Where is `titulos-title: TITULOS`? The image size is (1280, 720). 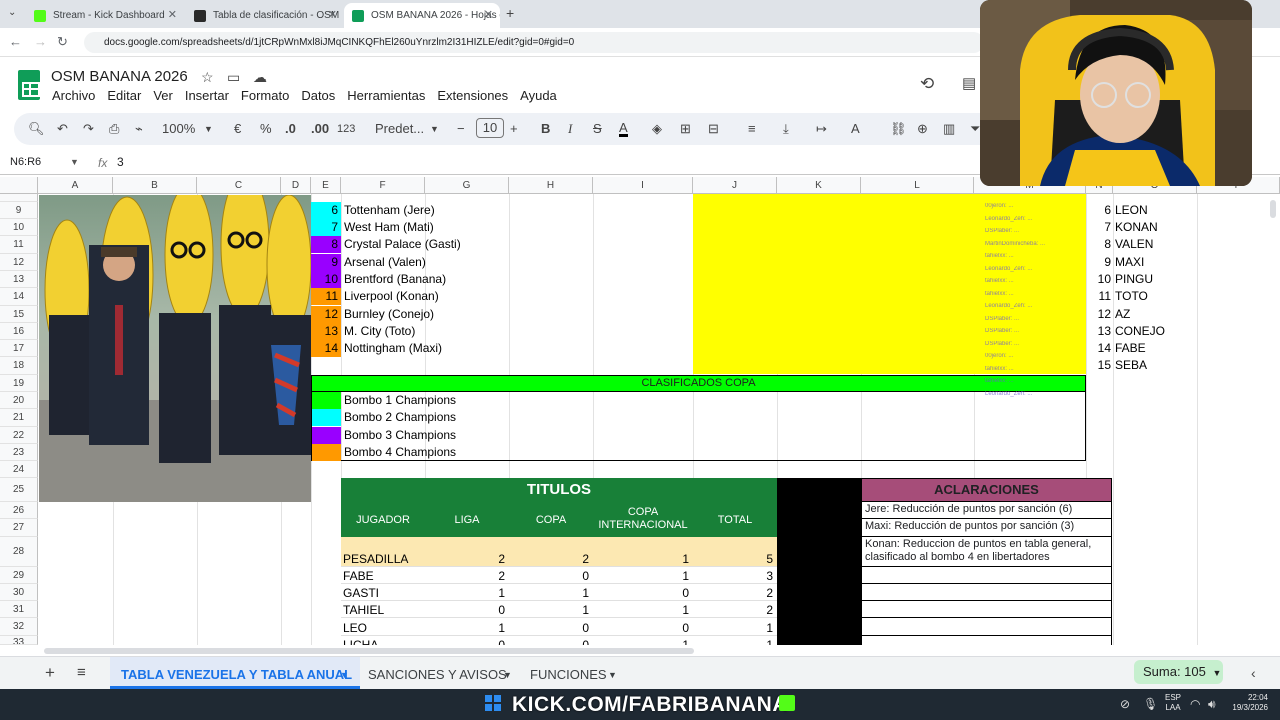 titulos-title: TITULOS is located at coordinates (559, 490).